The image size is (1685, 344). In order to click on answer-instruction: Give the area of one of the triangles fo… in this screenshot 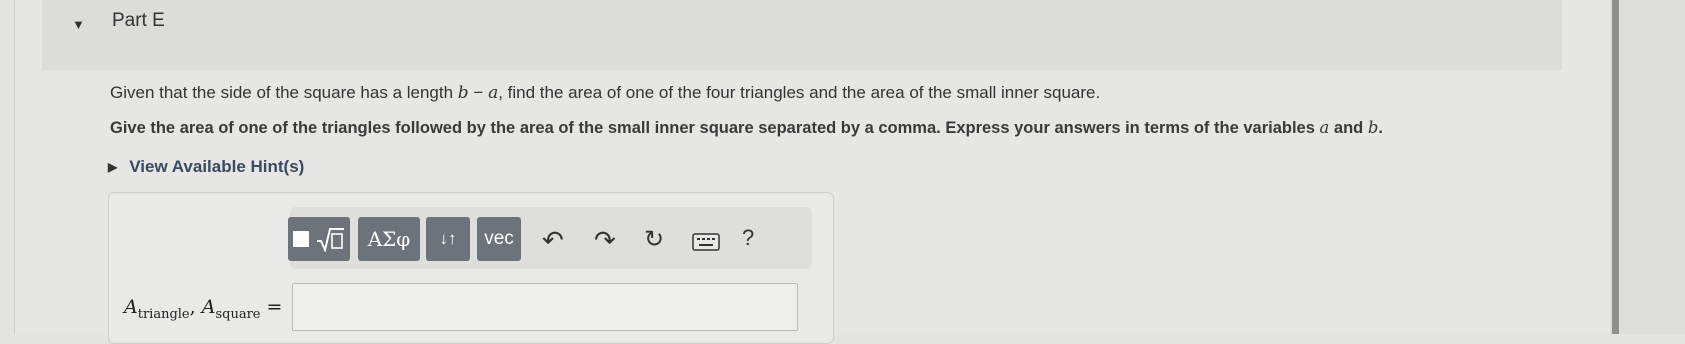, I will do `click(746, 128)`.